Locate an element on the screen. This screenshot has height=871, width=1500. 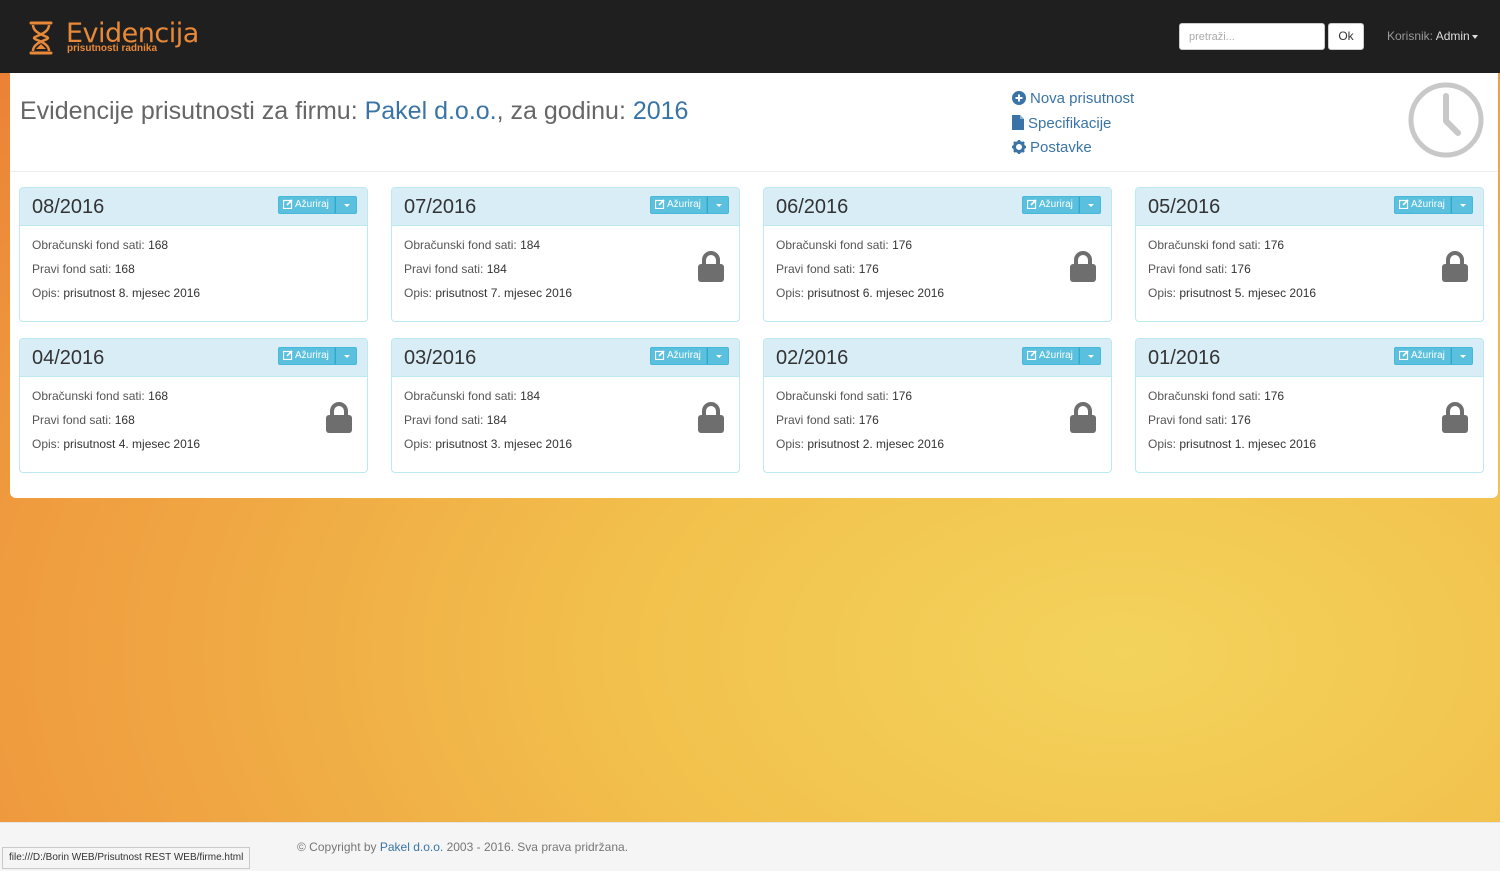
specifications-link: Specifikacije is located at coordinates (1073, 127).